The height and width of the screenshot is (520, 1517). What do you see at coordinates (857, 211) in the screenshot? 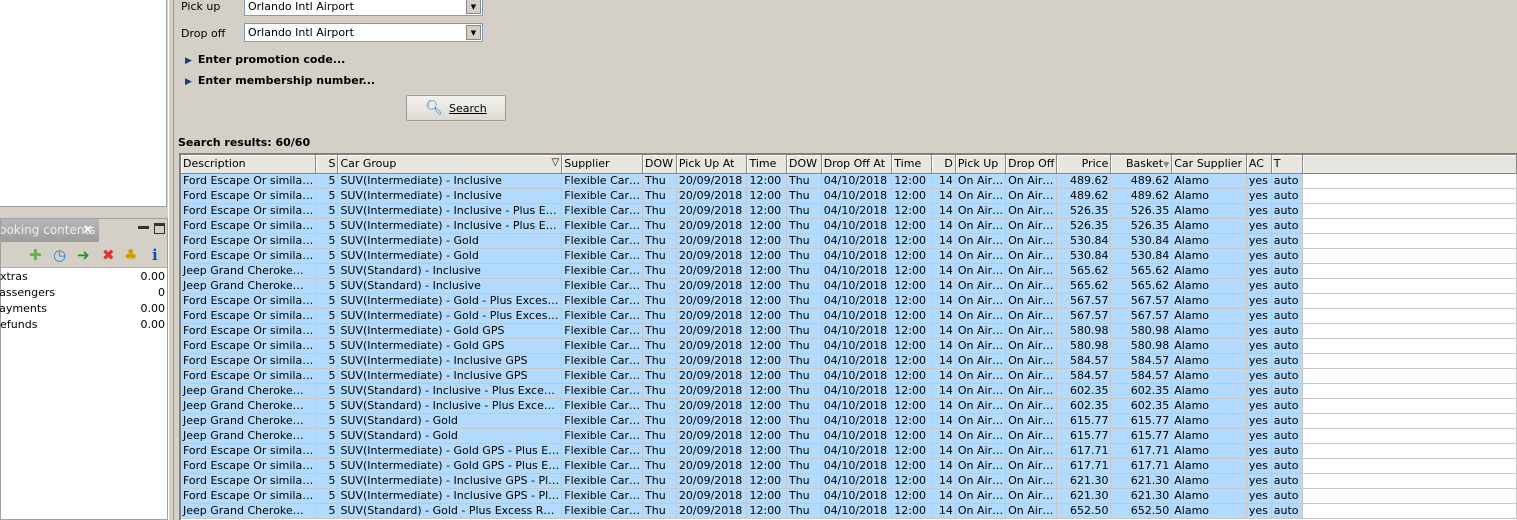
I see `cell-drop-off-at: 04/10/2018` at bounding box center [857, 211].